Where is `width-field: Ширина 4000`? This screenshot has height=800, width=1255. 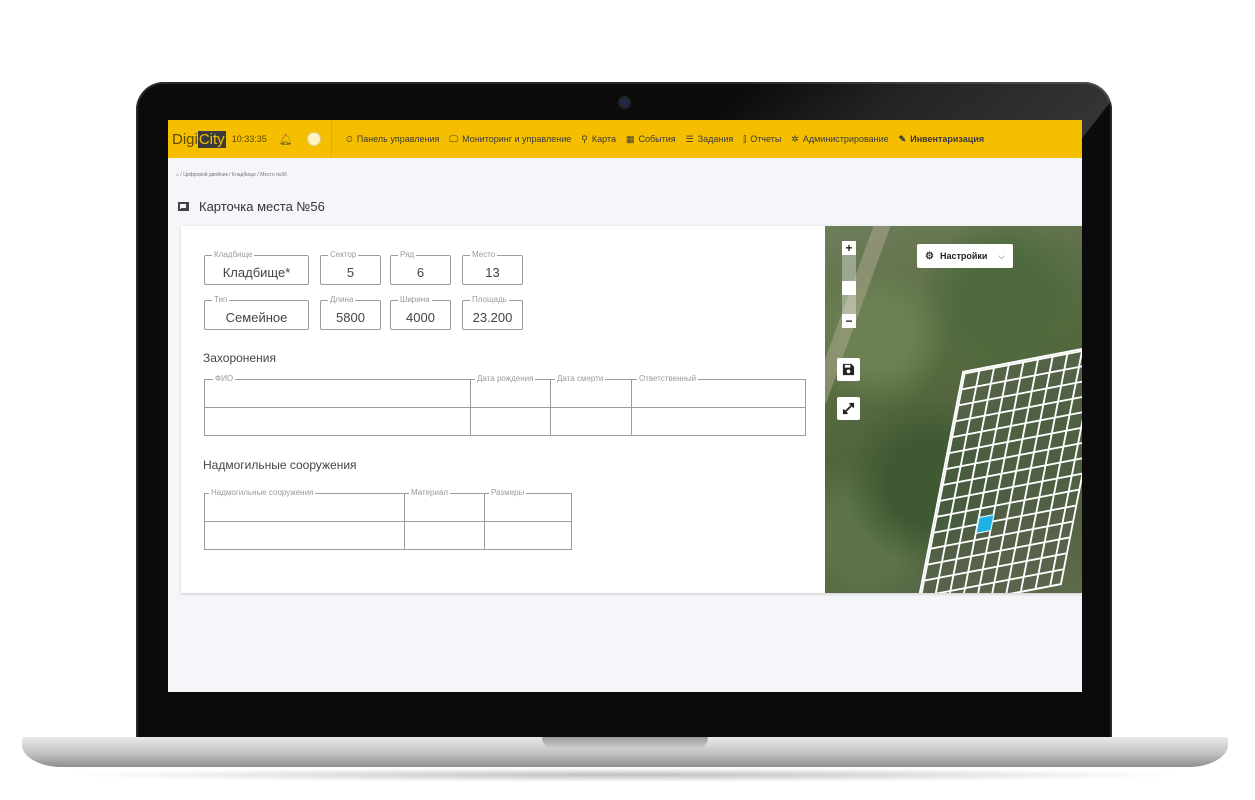
width-field: Ширина 4000 is located at coordinates (420, 312).